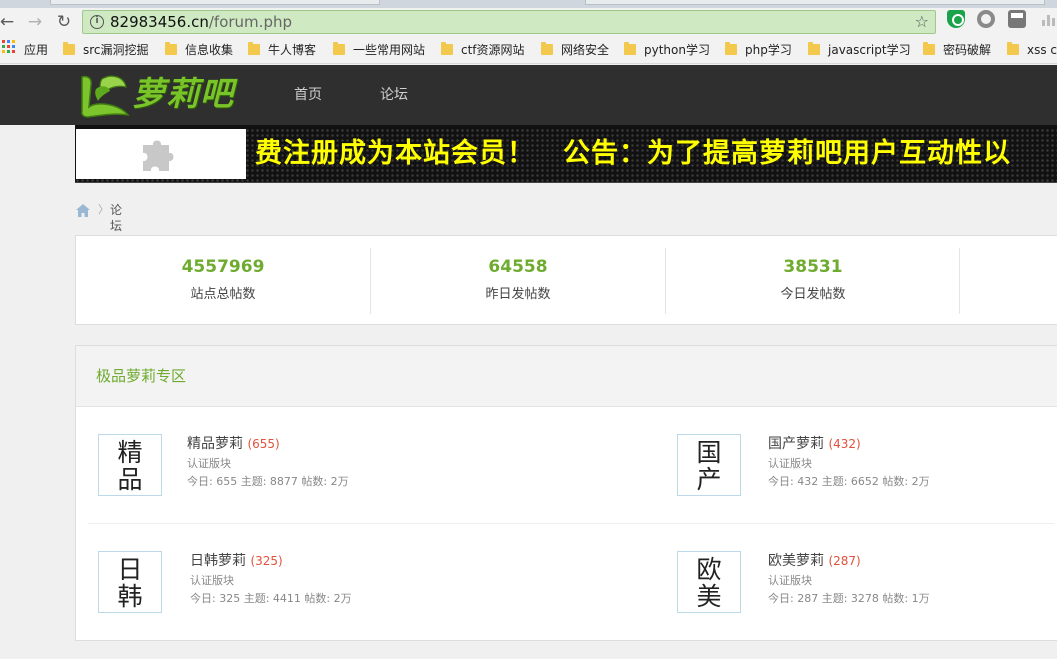 The image size is (1057, 659). Describe the element at coordinates (97, 22) in the screenshot. I see `site-info-icon: i` at that location.